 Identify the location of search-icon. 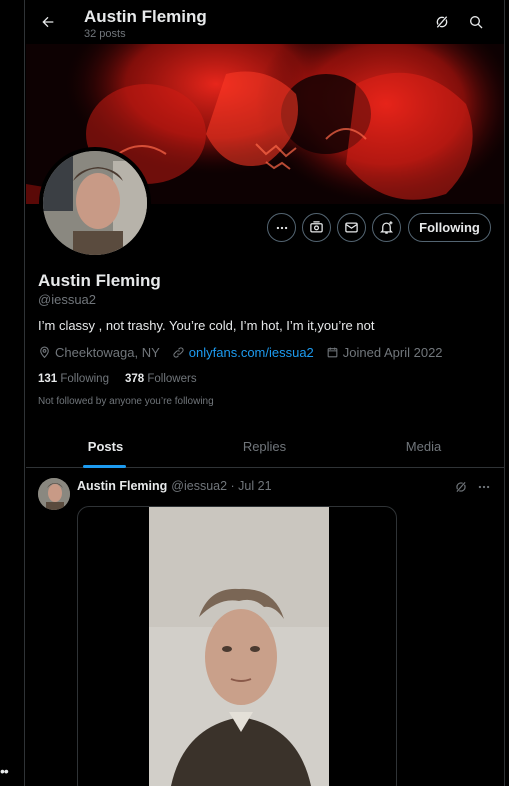
(476, 22).